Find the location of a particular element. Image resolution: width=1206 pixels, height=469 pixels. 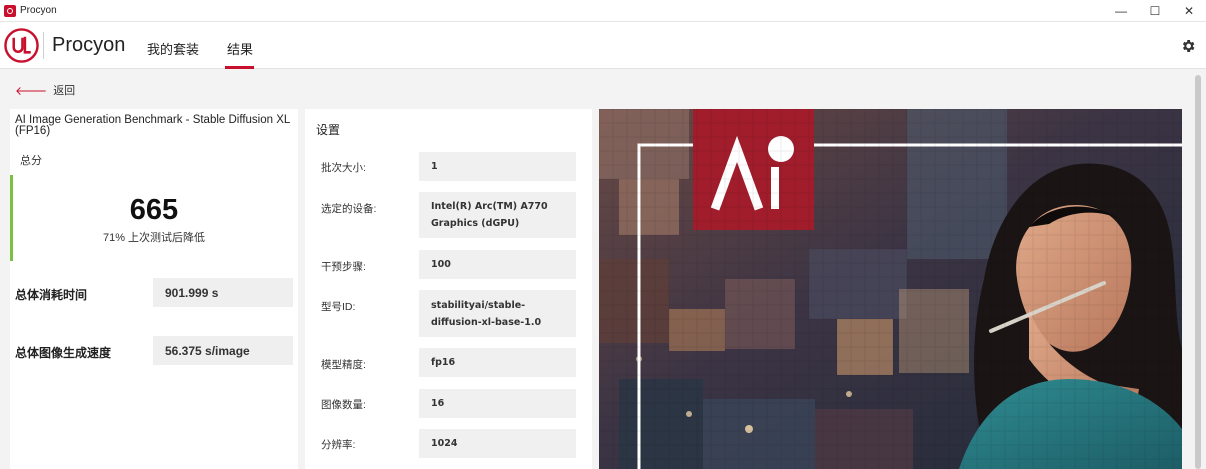

minimize-button: — is located at coordinates (1121, 11).